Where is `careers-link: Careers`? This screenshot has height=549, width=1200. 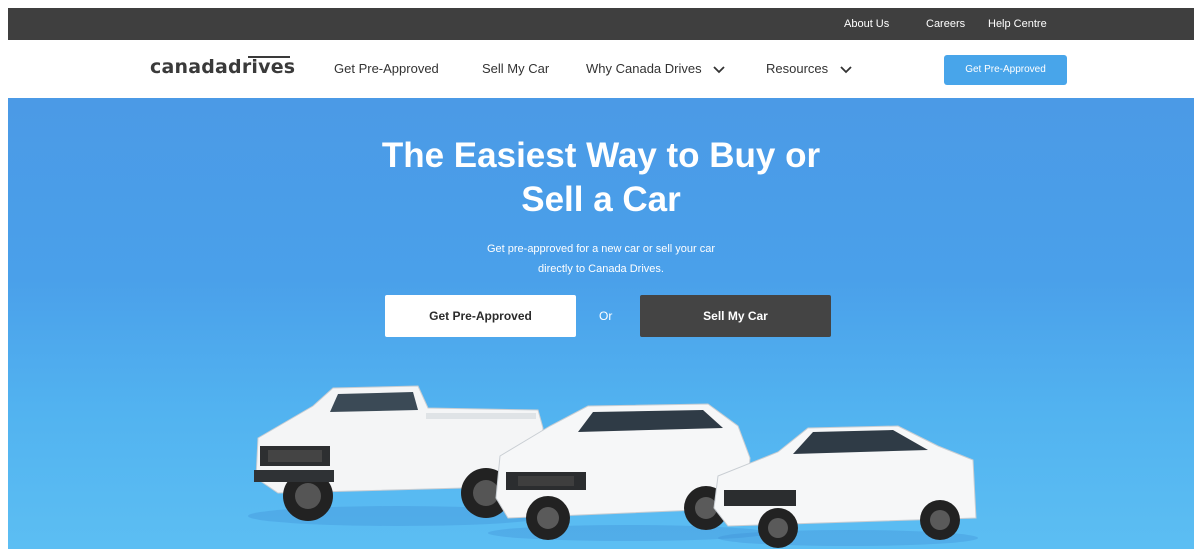
careers-link: Careers is located at coordinates (945, 24).